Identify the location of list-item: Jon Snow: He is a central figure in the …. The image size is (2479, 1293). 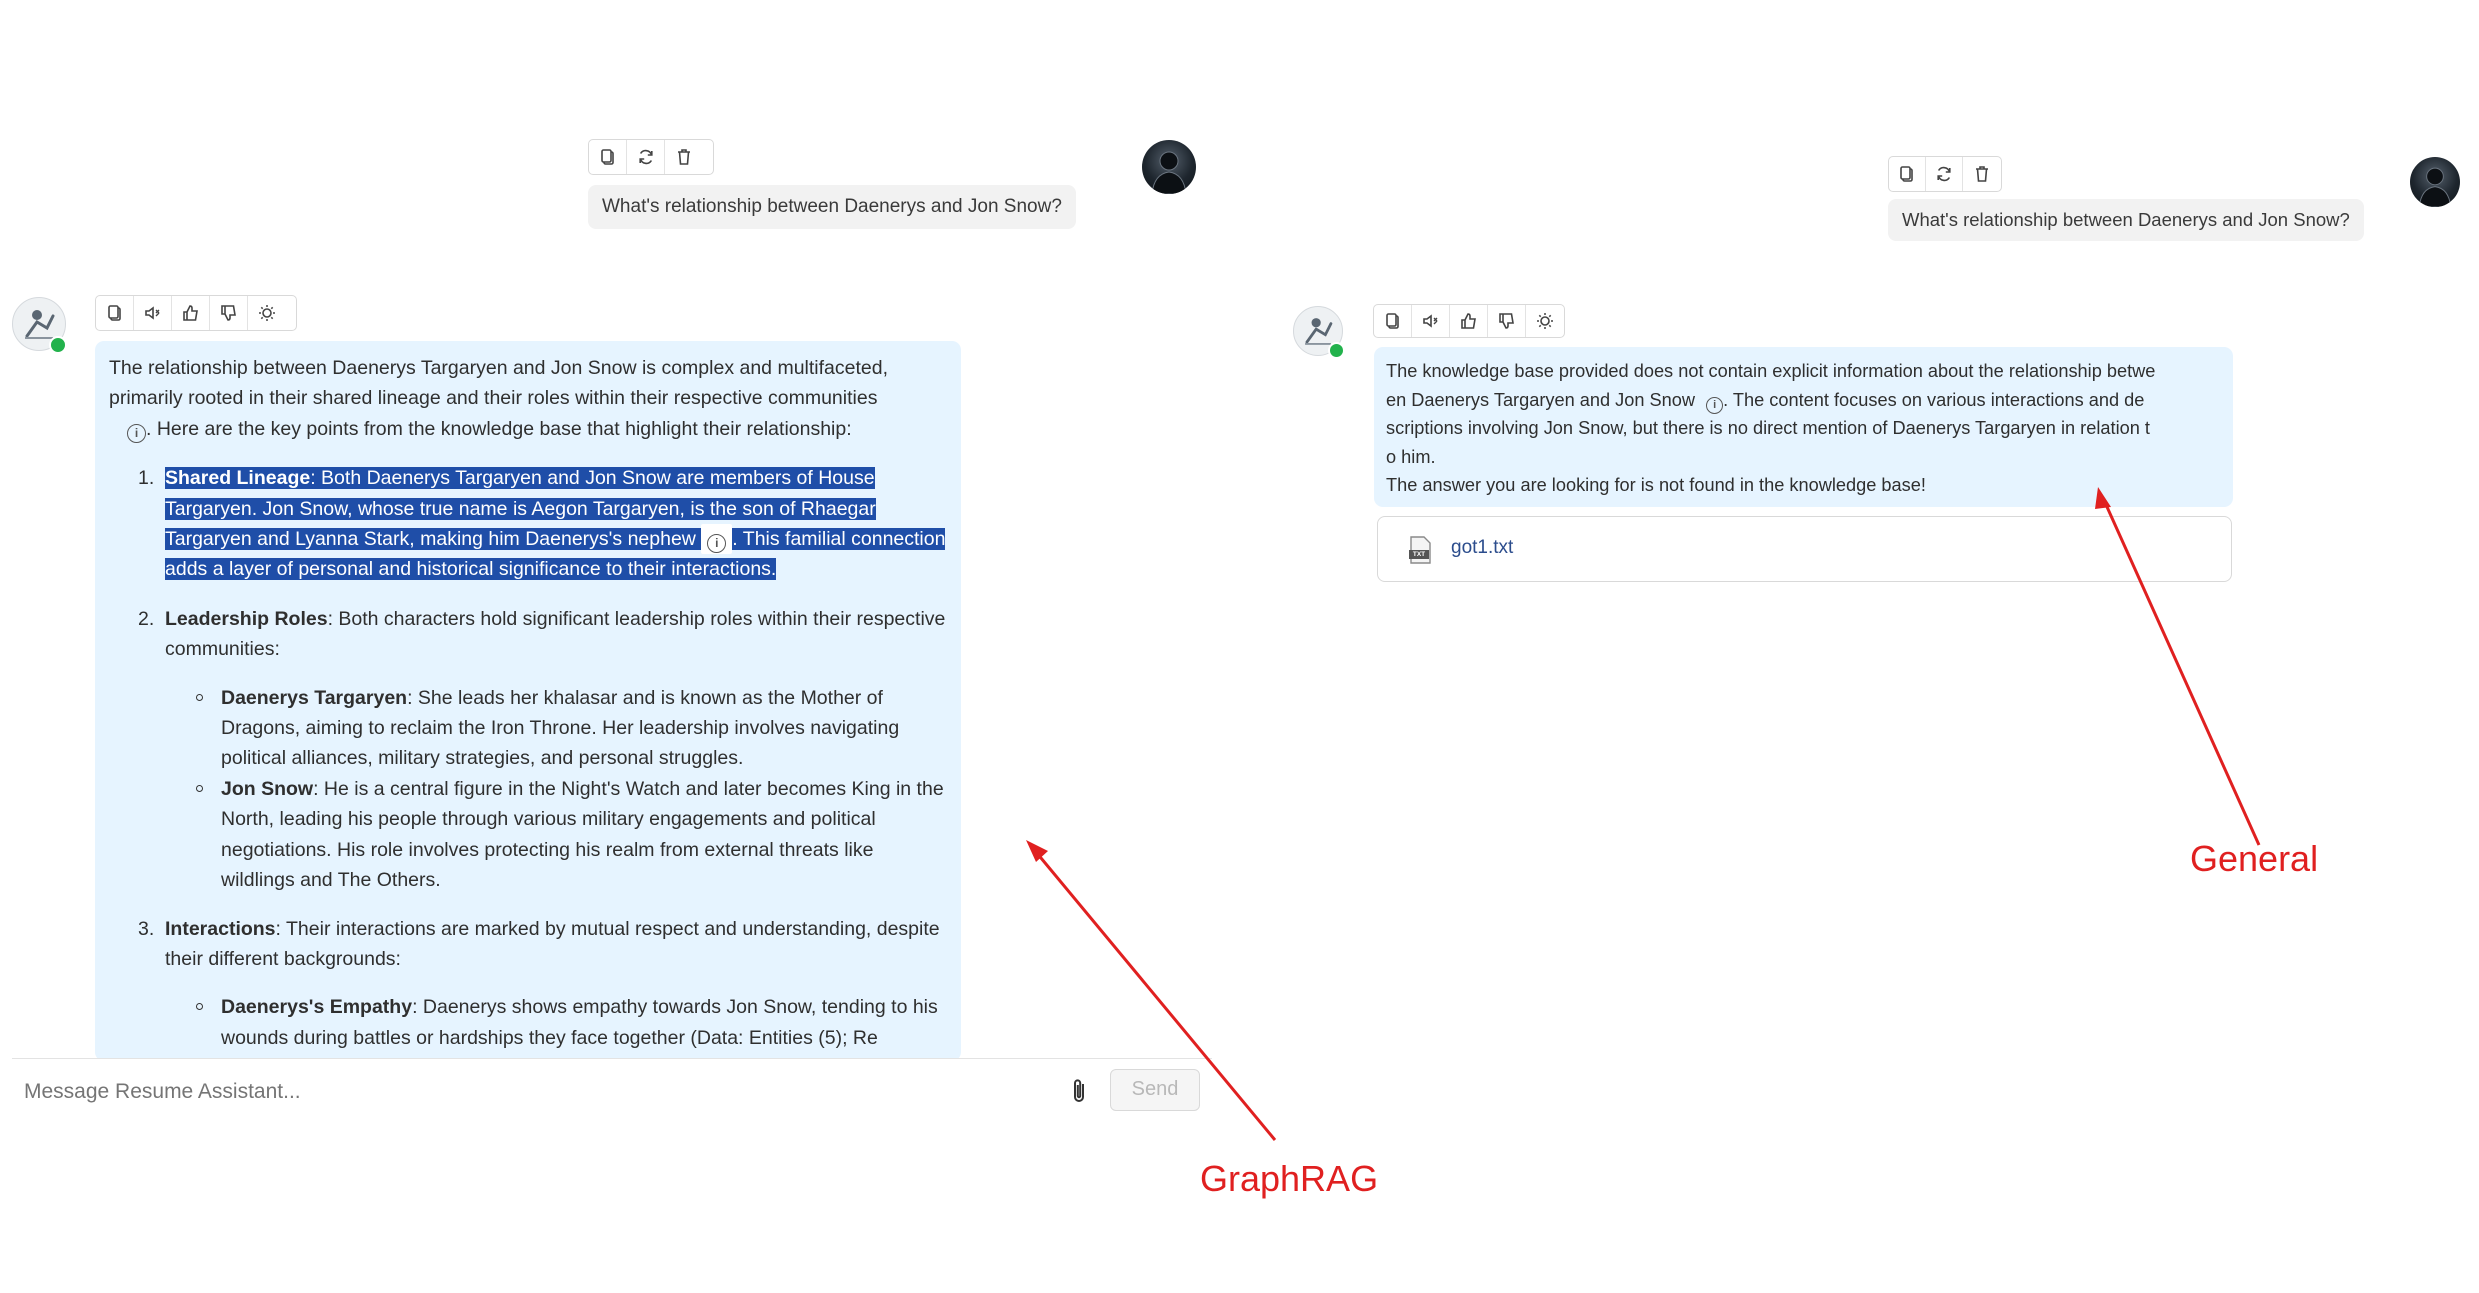
(556, 835).